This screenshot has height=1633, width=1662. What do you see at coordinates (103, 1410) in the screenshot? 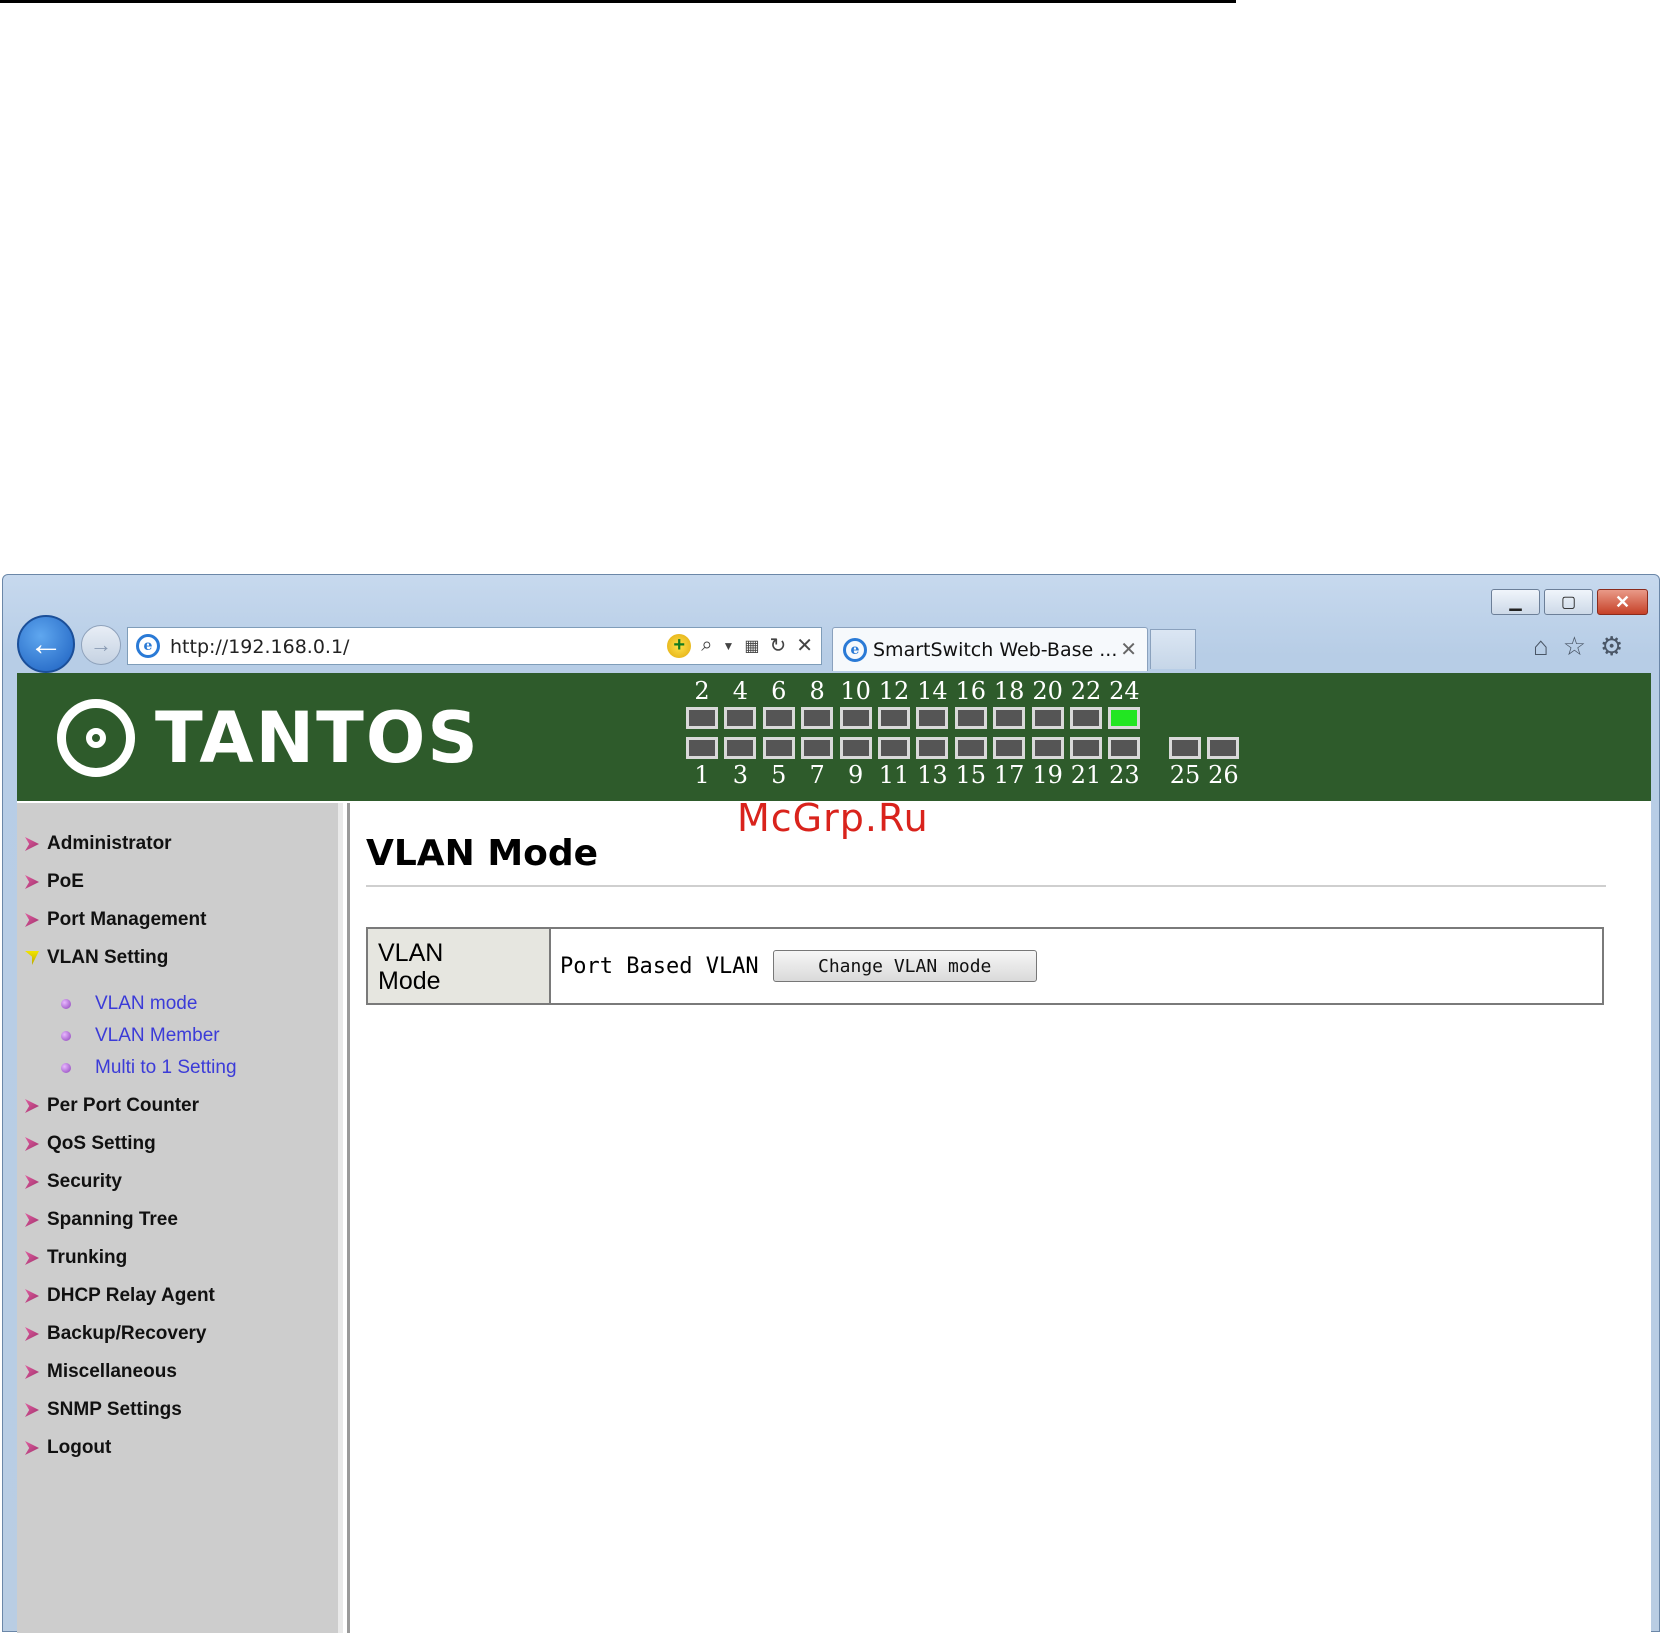
I see `sidebar-item-snmp-settings: SNMP Settings` at bounding box center [103, 1410].